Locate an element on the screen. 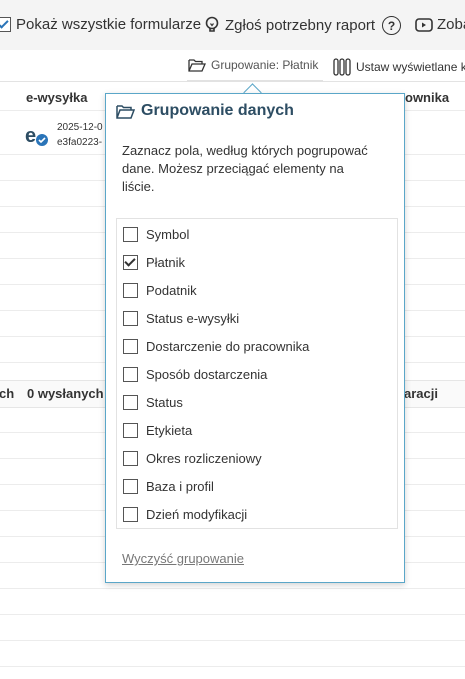 Image resolution: width=465 pixels, height=679 pixels. show-all-checkbox is located at coordinates (5, 24).